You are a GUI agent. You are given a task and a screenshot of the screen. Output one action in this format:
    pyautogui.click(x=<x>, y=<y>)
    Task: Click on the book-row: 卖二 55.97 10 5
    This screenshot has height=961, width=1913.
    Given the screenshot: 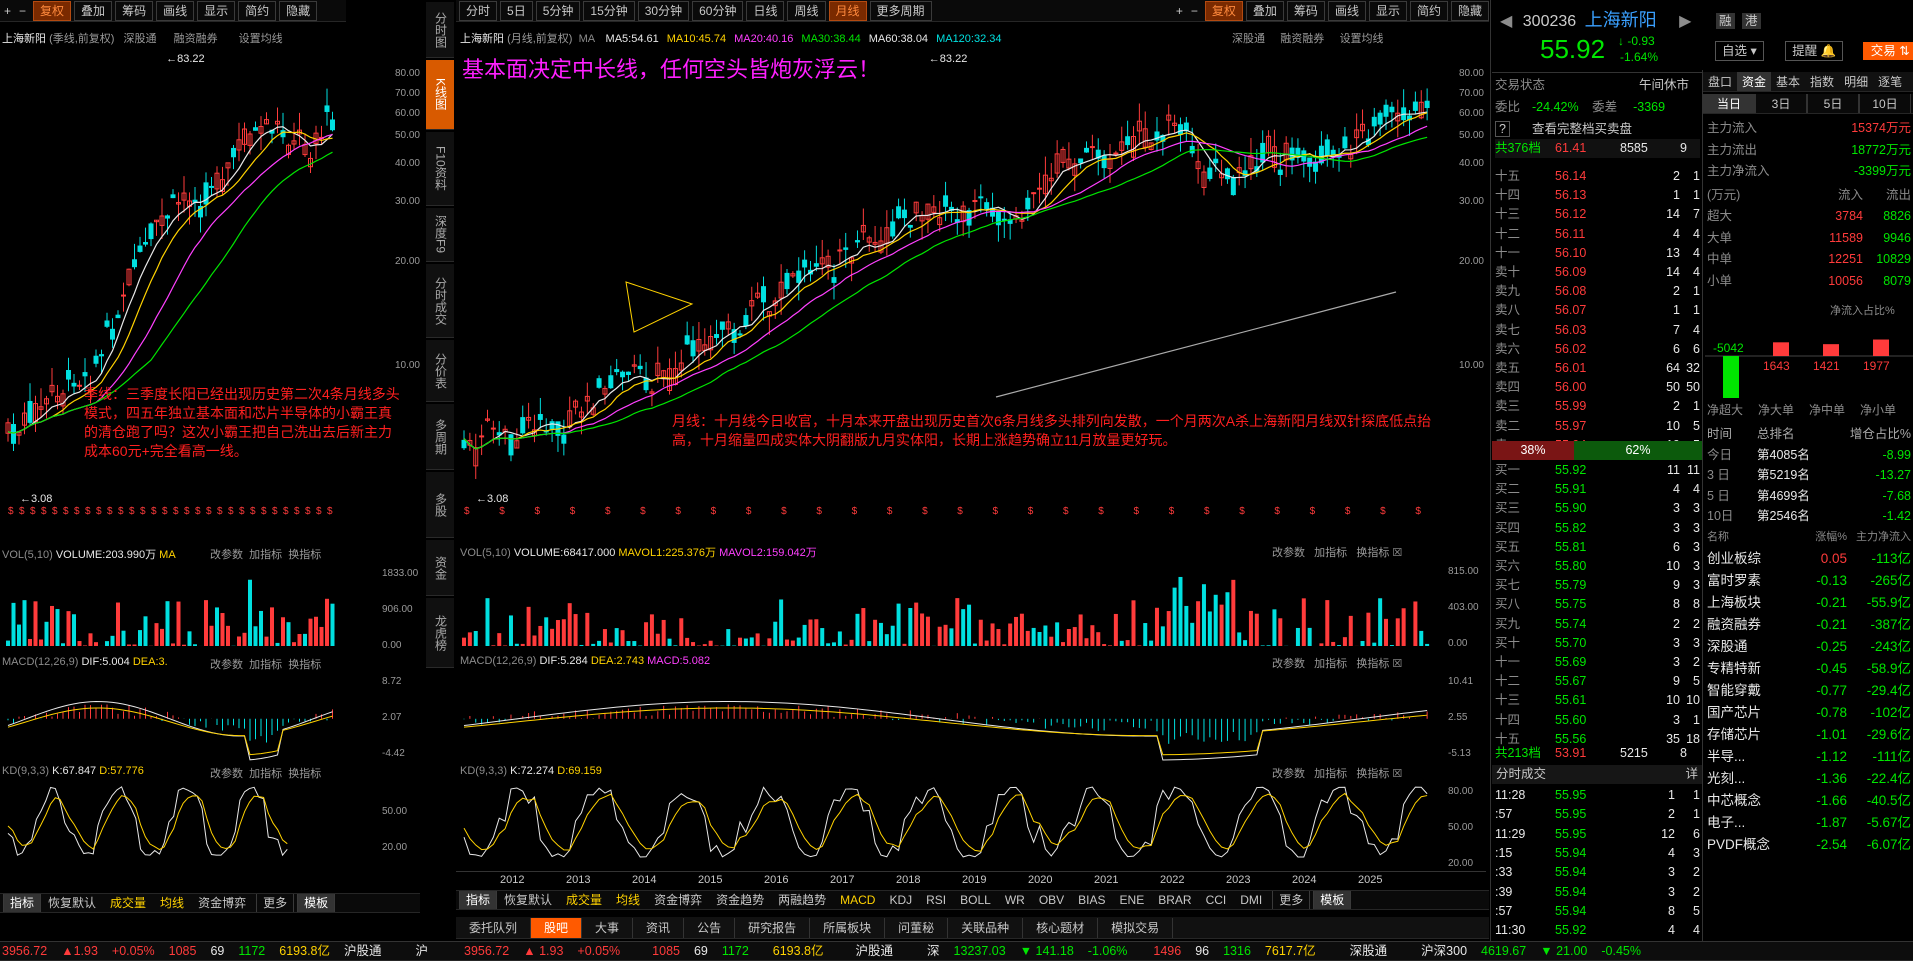 What is the action you would take?
    pyautogui.click(x=1597, y=426)
    